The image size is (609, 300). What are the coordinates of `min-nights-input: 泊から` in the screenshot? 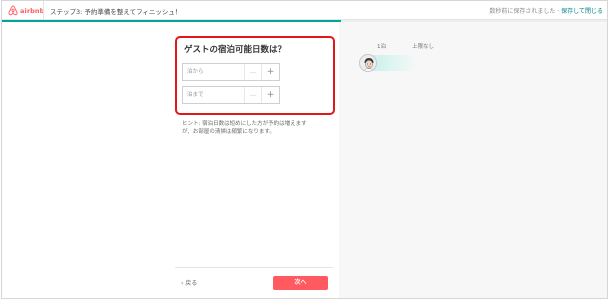 It's located at (214, 72).